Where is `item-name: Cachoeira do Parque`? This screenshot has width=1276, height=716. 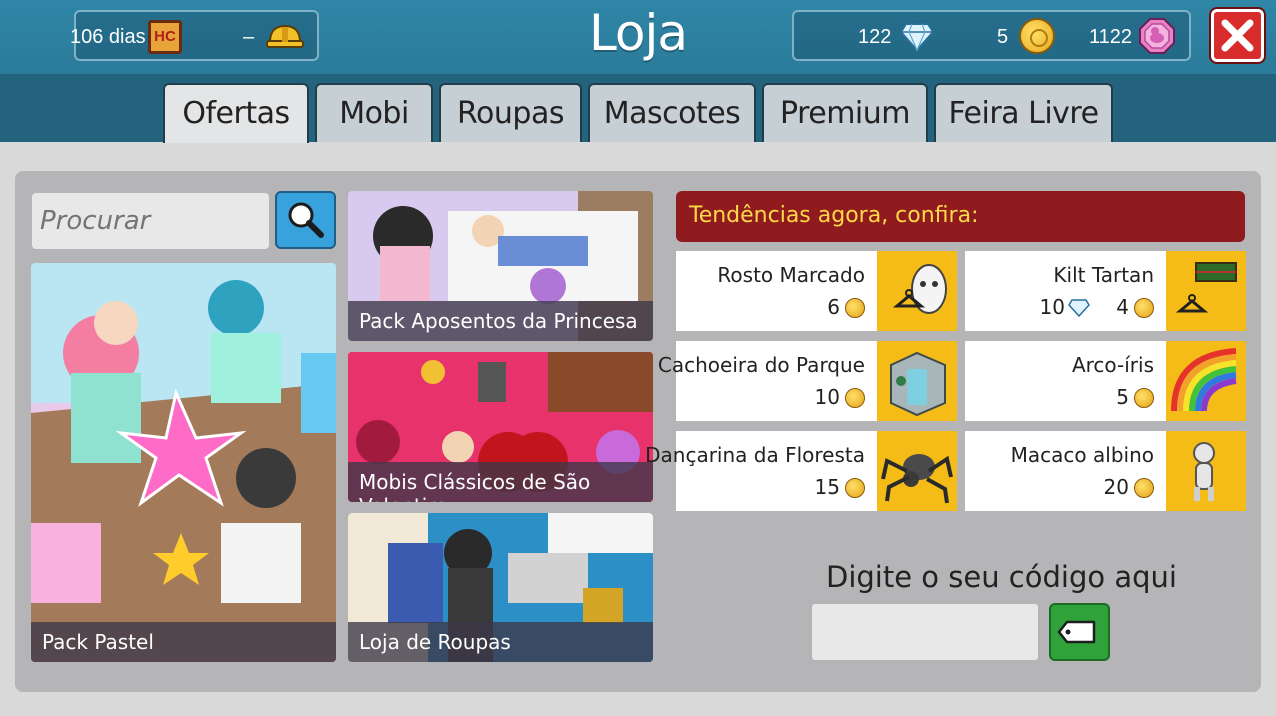
item-name: Cachoeira do Parque is located at coordinates (761, 365).